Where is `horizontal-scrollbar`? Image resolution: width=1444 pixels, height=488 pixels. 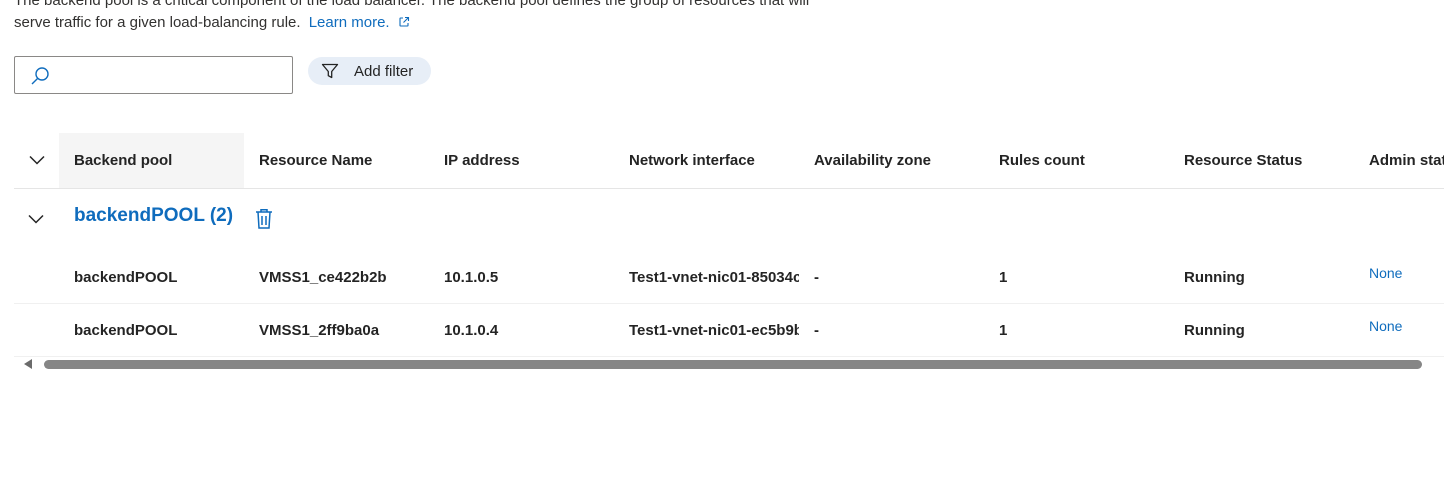
horizontal-scrollbar is located at coordinates (729, 364).